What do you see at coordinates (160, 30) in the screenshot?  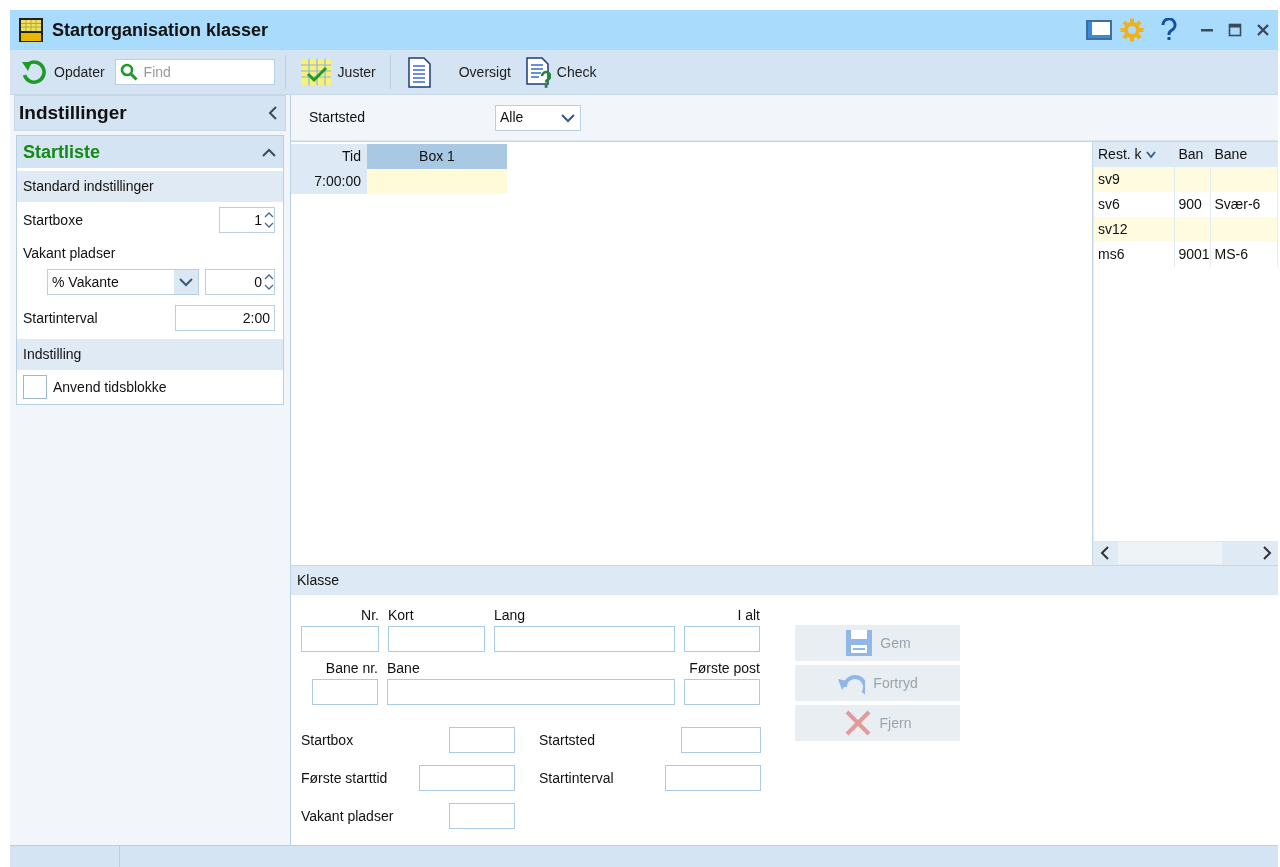 I see `window-title: Startorganisation klasser` at bounding box center [160, 30].